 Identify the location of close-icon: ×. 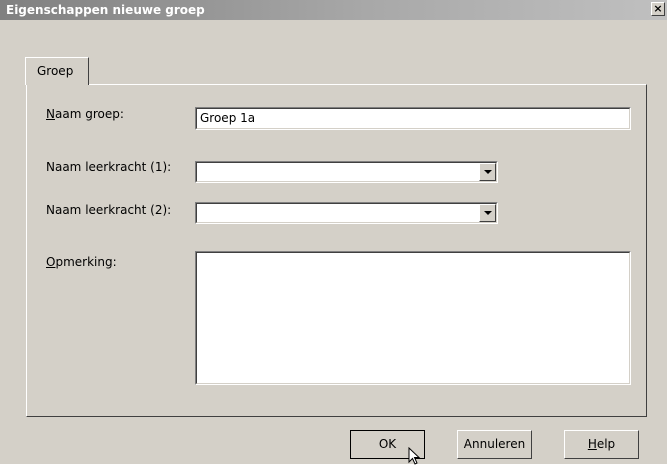
(658, 8).